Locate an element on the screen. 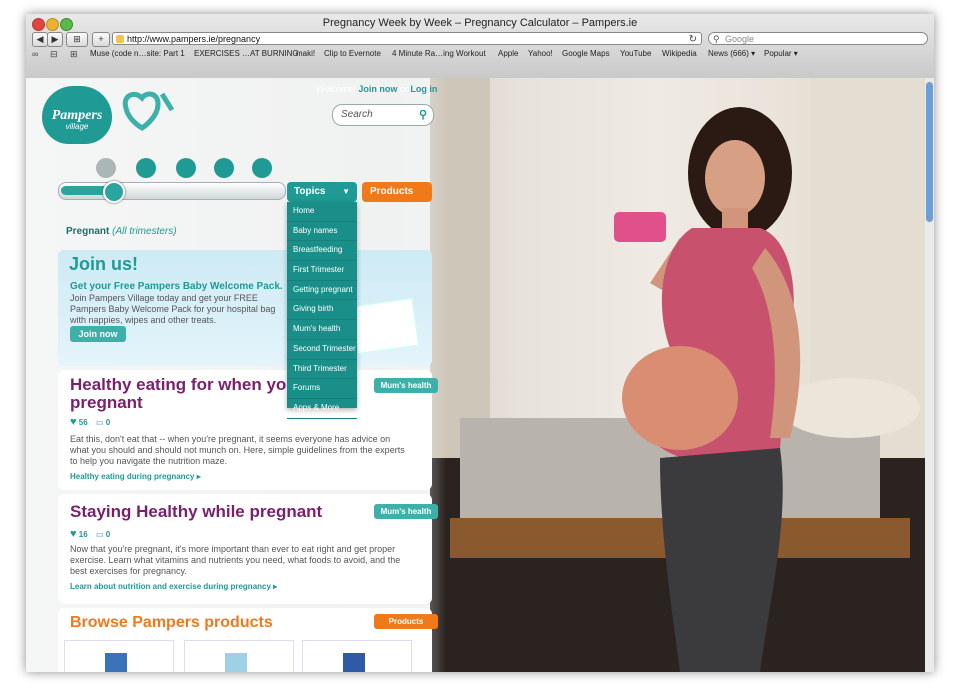 The height and width of the screenshot is (690, 960). bookmark-item: Wikipedia is located at coordinates (679, 54).